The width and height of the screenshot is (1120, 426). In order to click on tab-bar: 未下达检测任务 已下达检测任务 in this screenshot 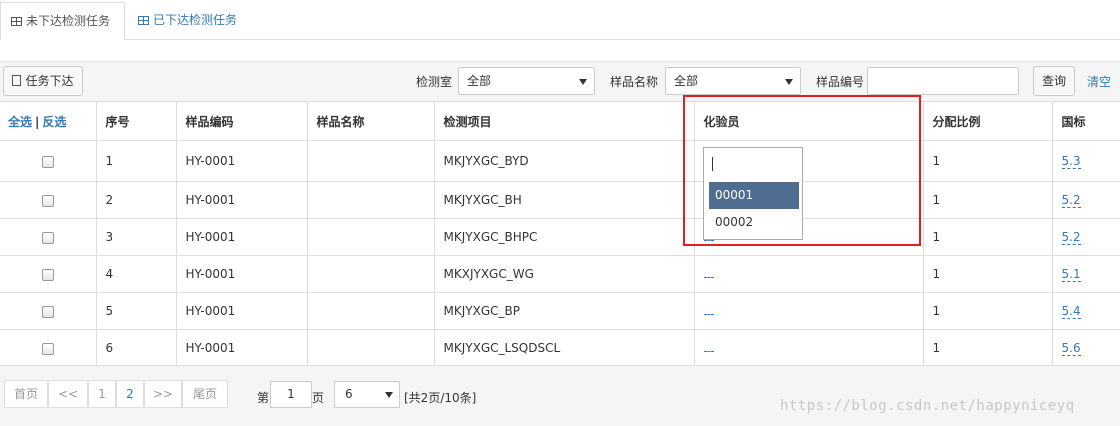, I will do `click(560, 20)`.